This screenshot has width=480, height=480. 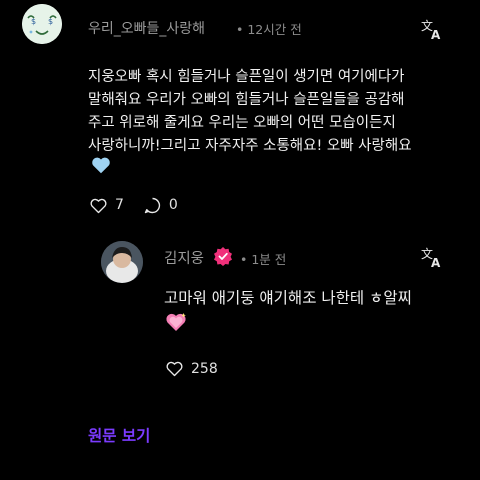 I want to click on verified-badge-icon, so click(x=223, y=256).